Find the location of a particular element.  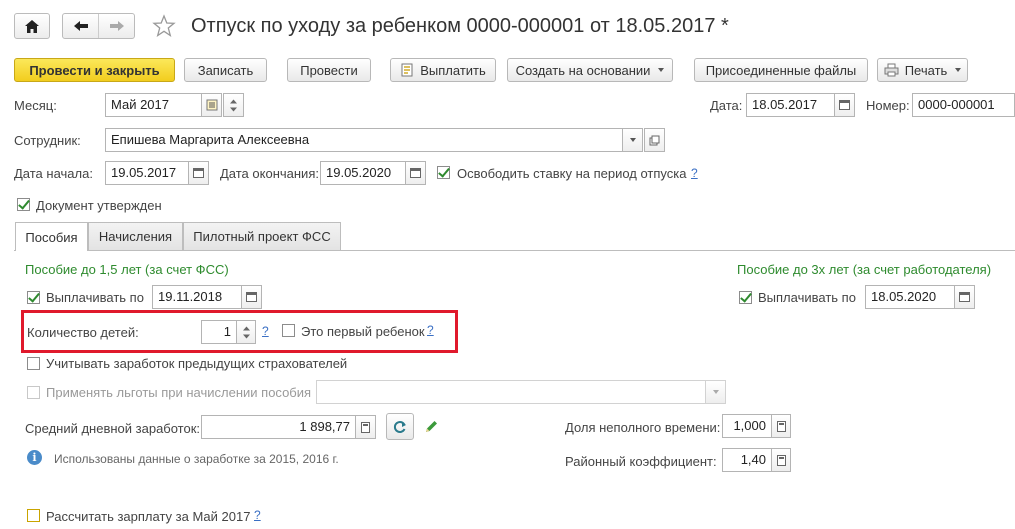

regional-coef-field: 1,40 is located at coordinates (747, 460).